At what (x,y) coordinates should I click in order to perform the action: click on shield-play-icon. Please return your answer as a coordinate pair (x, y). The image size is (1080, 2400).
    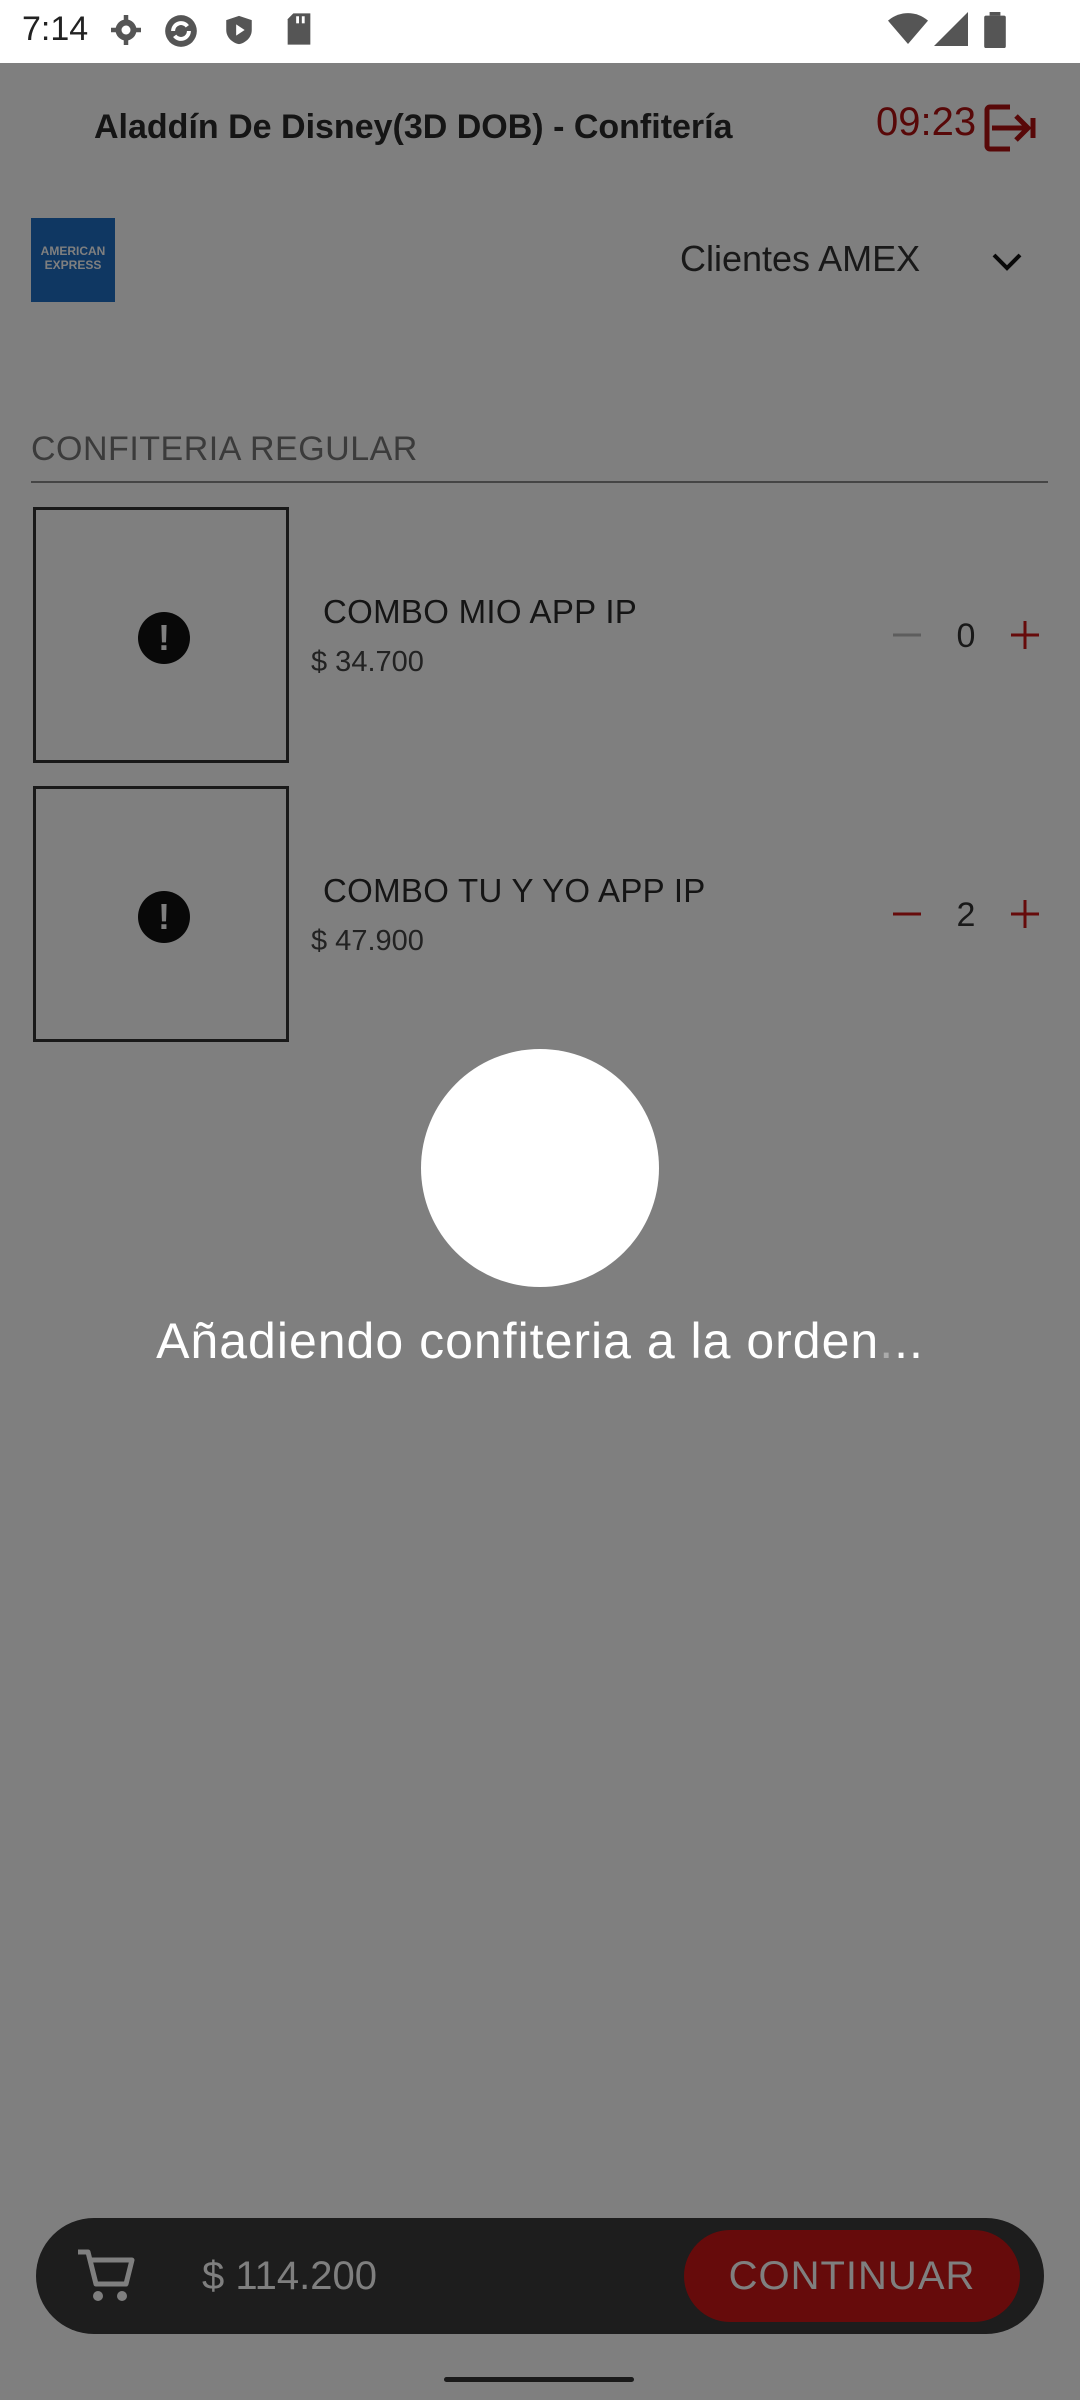
    Looking at the image, I should click on (239, 30).